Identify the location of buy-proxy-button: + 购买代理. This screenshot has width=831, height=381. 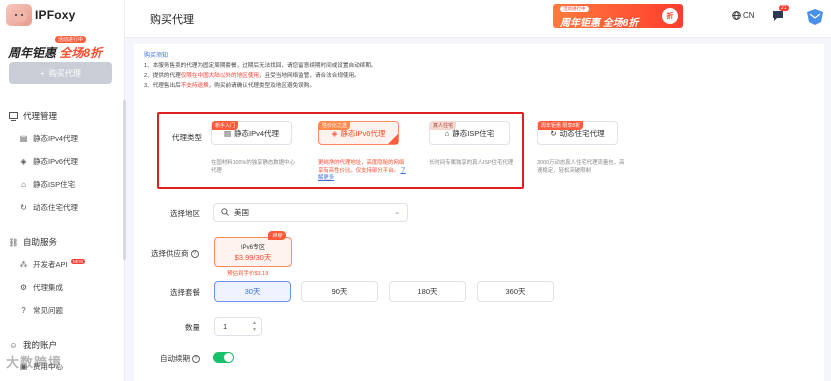
(60, 73).